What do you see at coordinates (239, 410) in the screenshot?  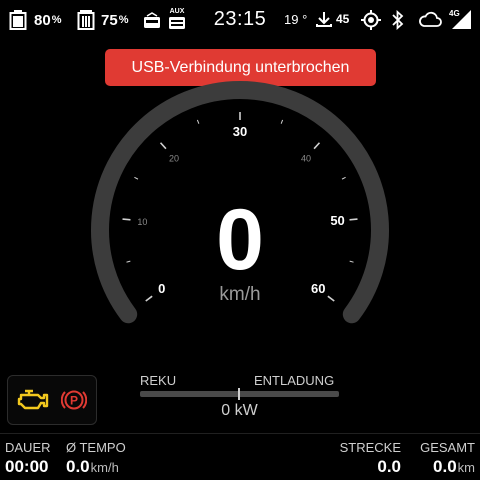 I see `power-value: 0 kW` at bounding box center [239, 410].